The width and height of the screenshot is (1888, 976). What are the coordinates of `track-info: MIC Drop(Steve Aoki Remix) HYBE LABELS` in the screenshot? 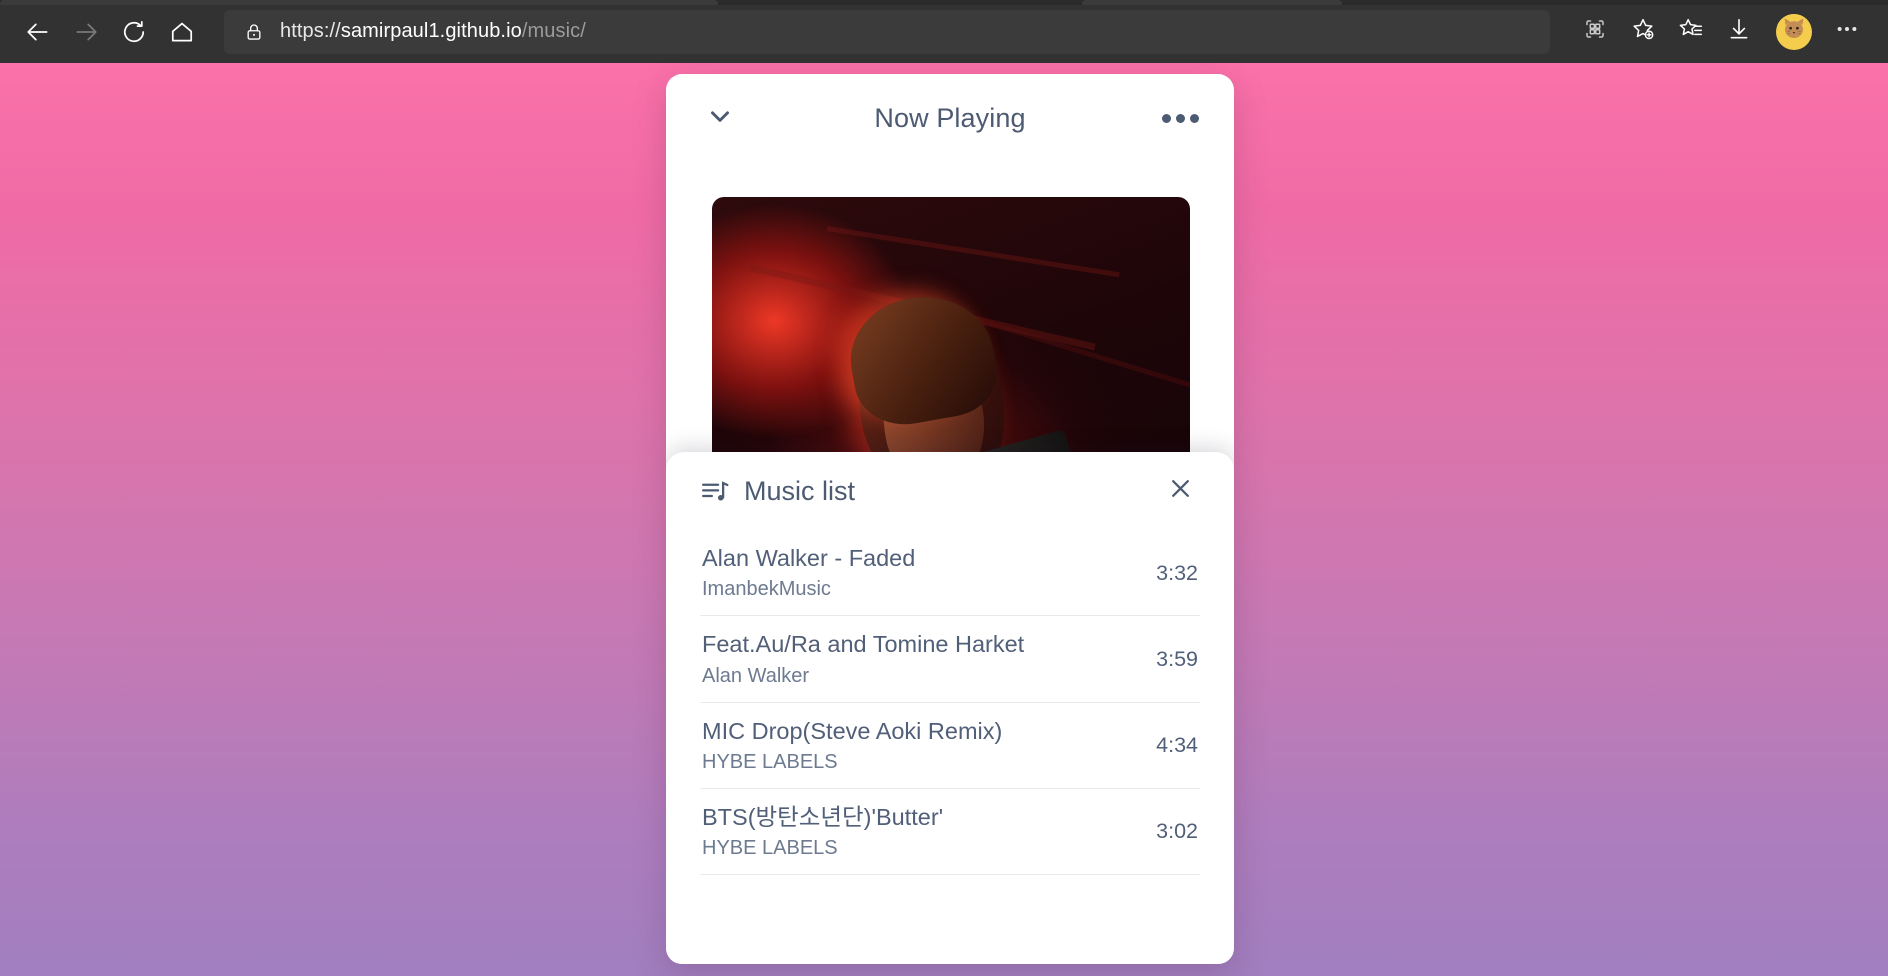 It's located at (921, 746).